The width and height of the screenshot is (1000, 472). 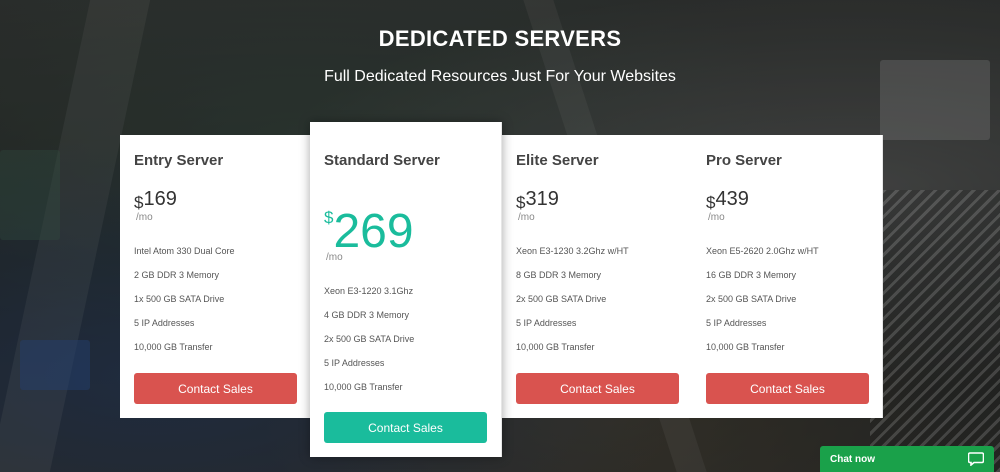 I want to click on plan-price: $169 /mo, so click(x=155, y=205).